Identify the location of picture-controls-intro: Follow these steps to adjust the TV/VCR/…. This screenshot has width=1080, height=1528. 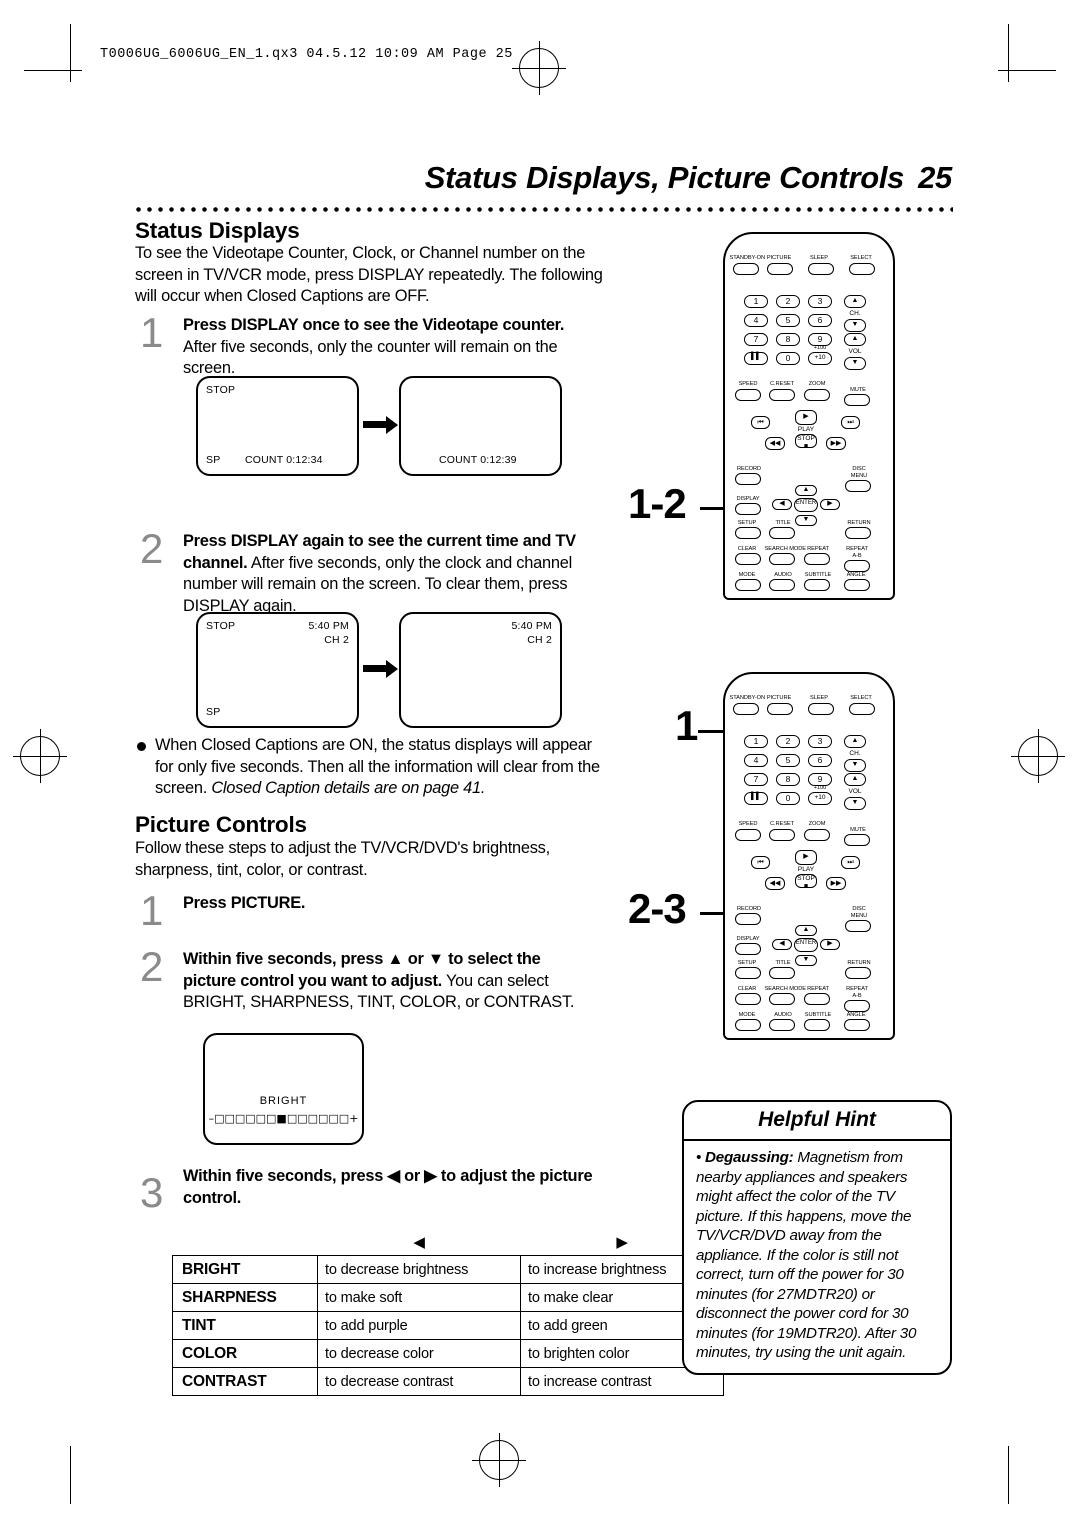
(342, 859).